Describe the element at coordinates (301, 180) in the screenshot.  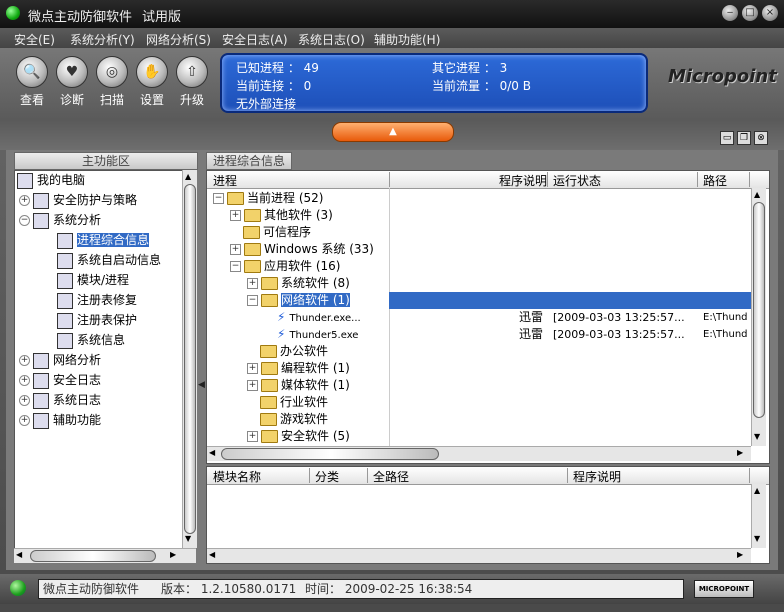
I see `col-process: 进程` at that location.